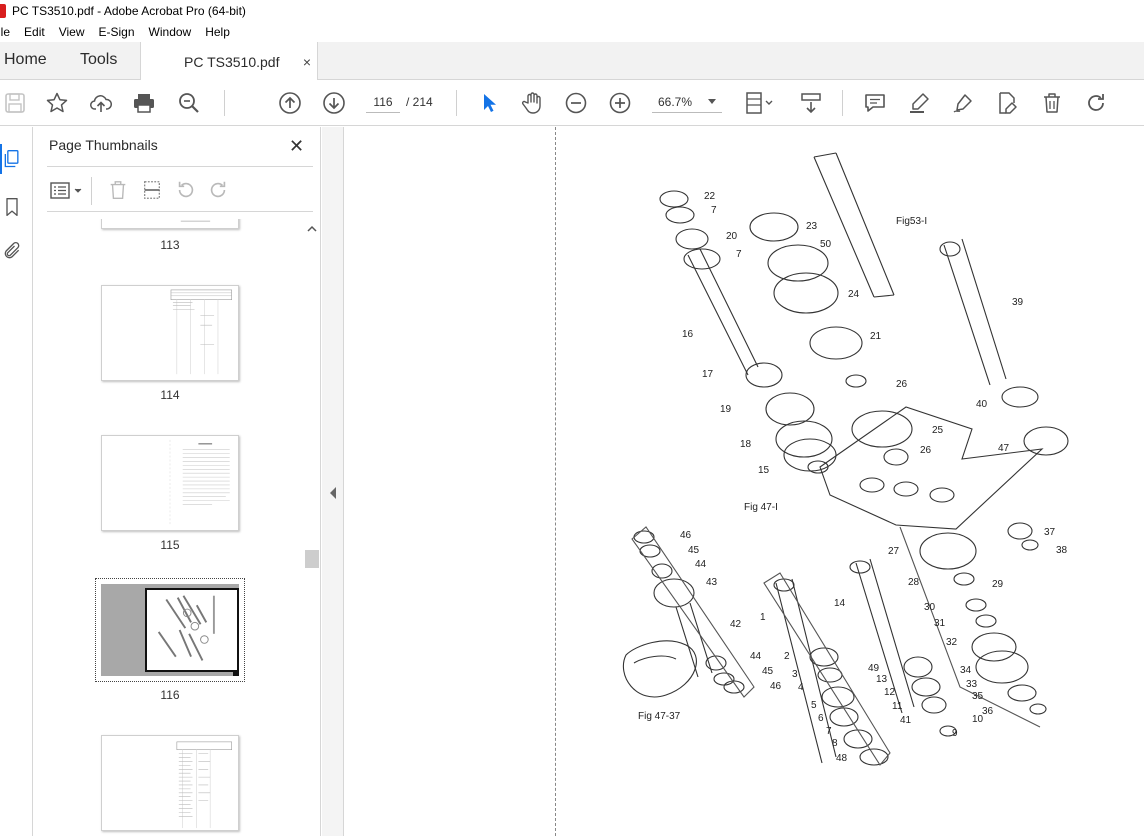 The width and height of the screenshot is (1144, 836). I want to click on highlight-icon, so click(919, 103).